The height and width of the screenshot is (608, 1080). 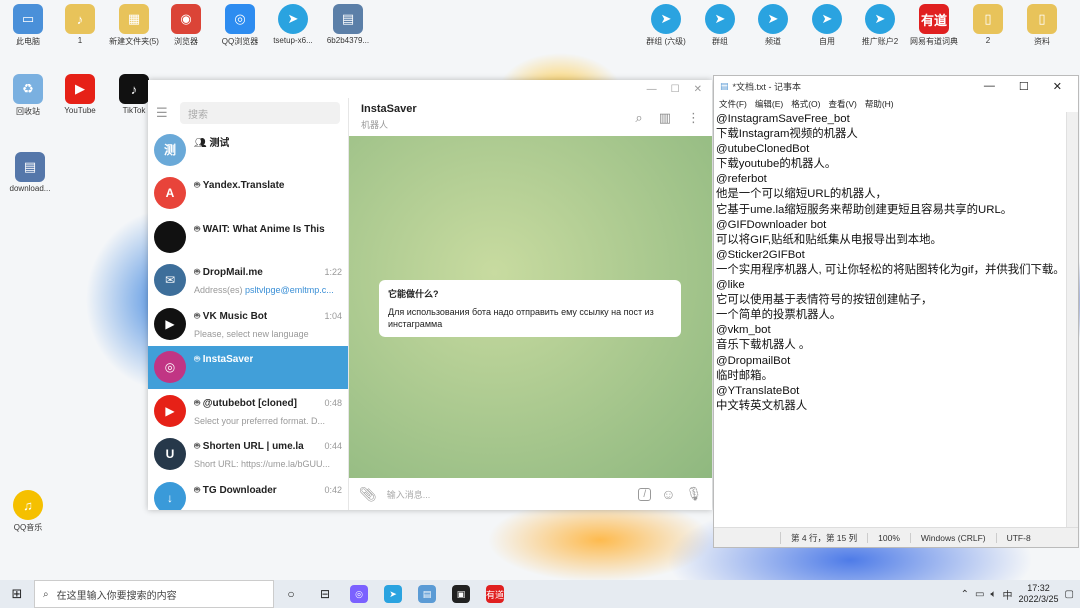 What do you see at coordinates (805, 104) in the screenshot?
I see `menu-item: 格式(O)` at bounding box center [805, 104].